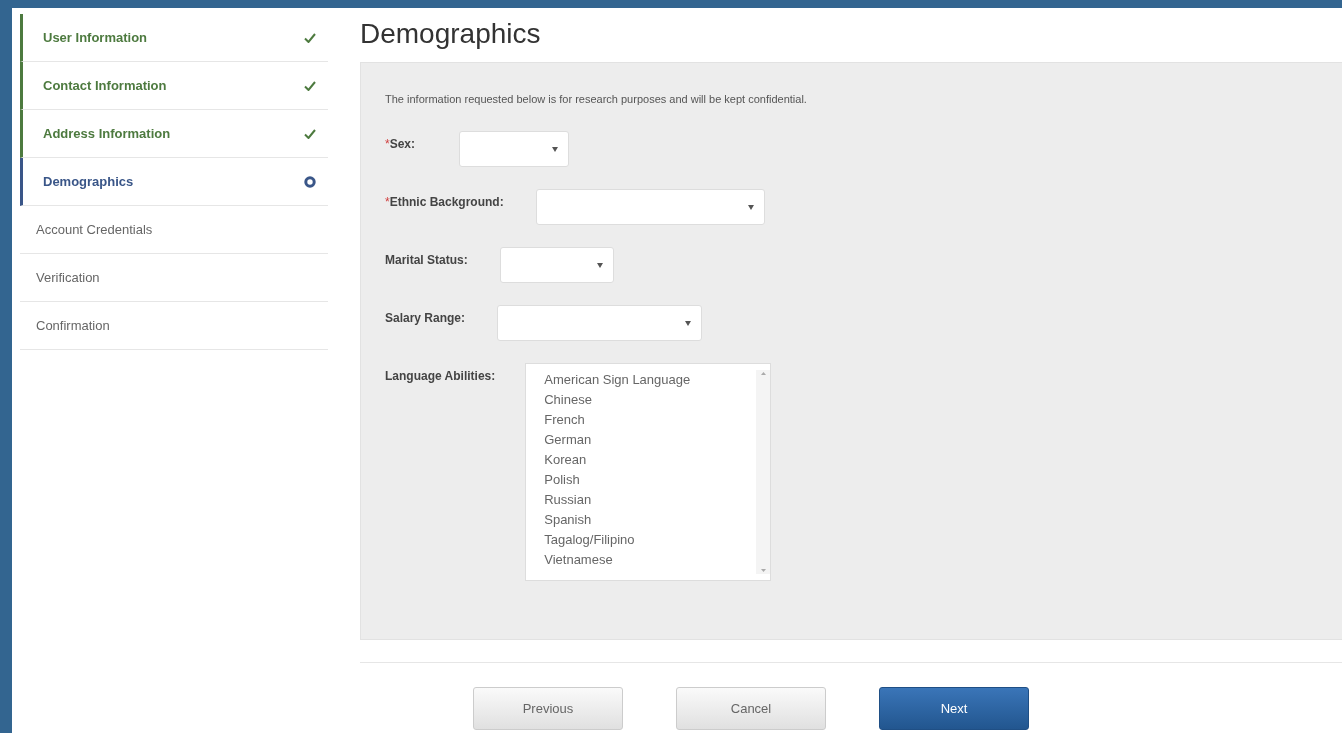  I want to click on list-option: Korean, so click(650, 460).